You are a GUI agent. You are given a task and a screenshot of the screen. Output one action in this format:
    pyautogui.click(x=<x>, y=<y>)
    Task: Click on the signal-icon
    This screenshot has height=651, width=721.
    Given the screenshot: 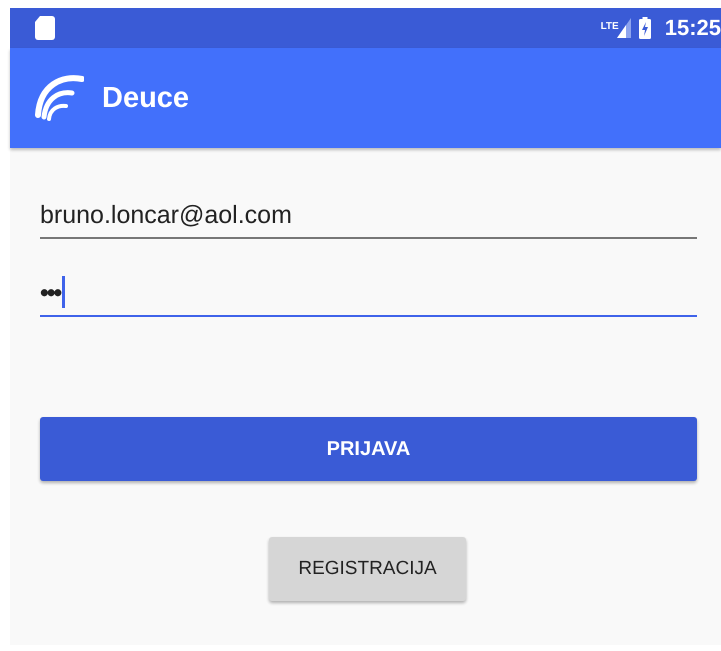 What is the action you would take?
    pyautogui.click(x=623, y=28)
    